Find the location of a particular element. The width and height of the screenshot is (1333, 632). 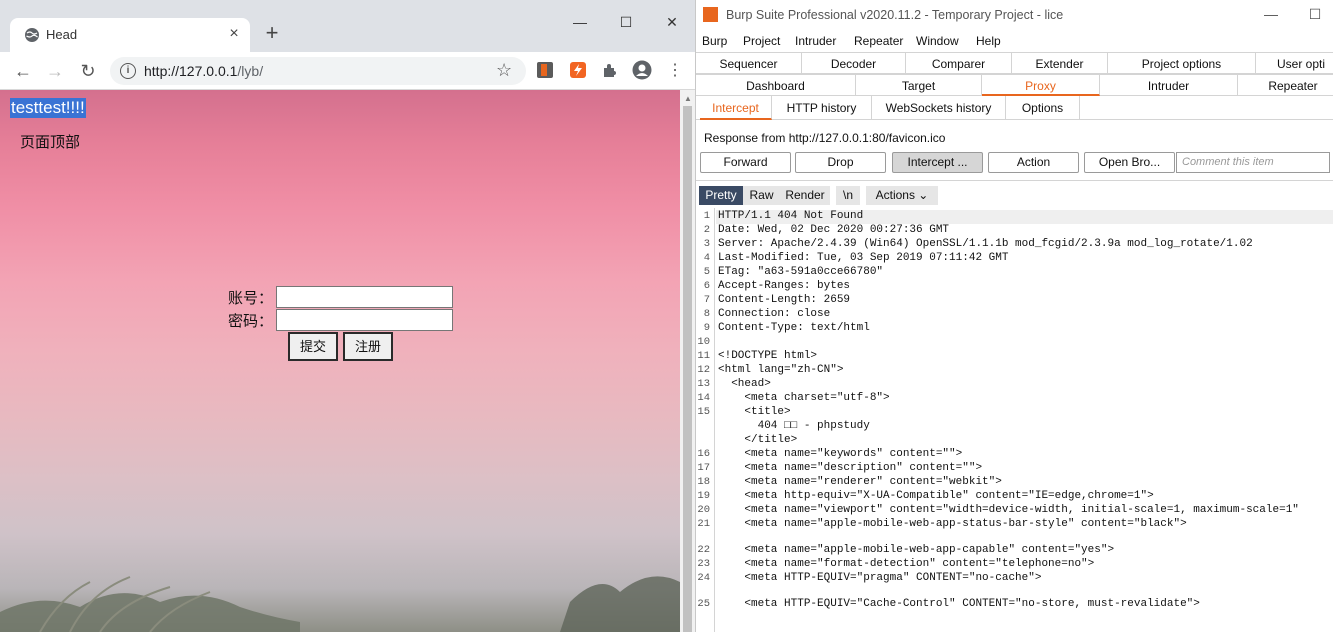

browser-tab: Head × is located at coordinates (130, 35).